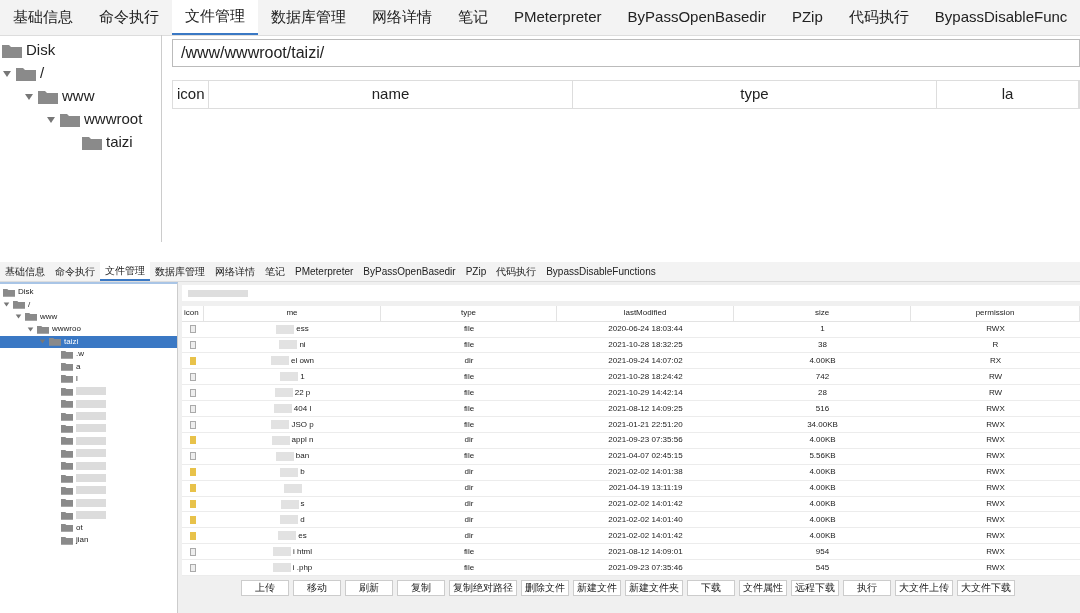 The image size is (1080, 613). I want to click on tree-label: wwwroo, so click(66, 329).